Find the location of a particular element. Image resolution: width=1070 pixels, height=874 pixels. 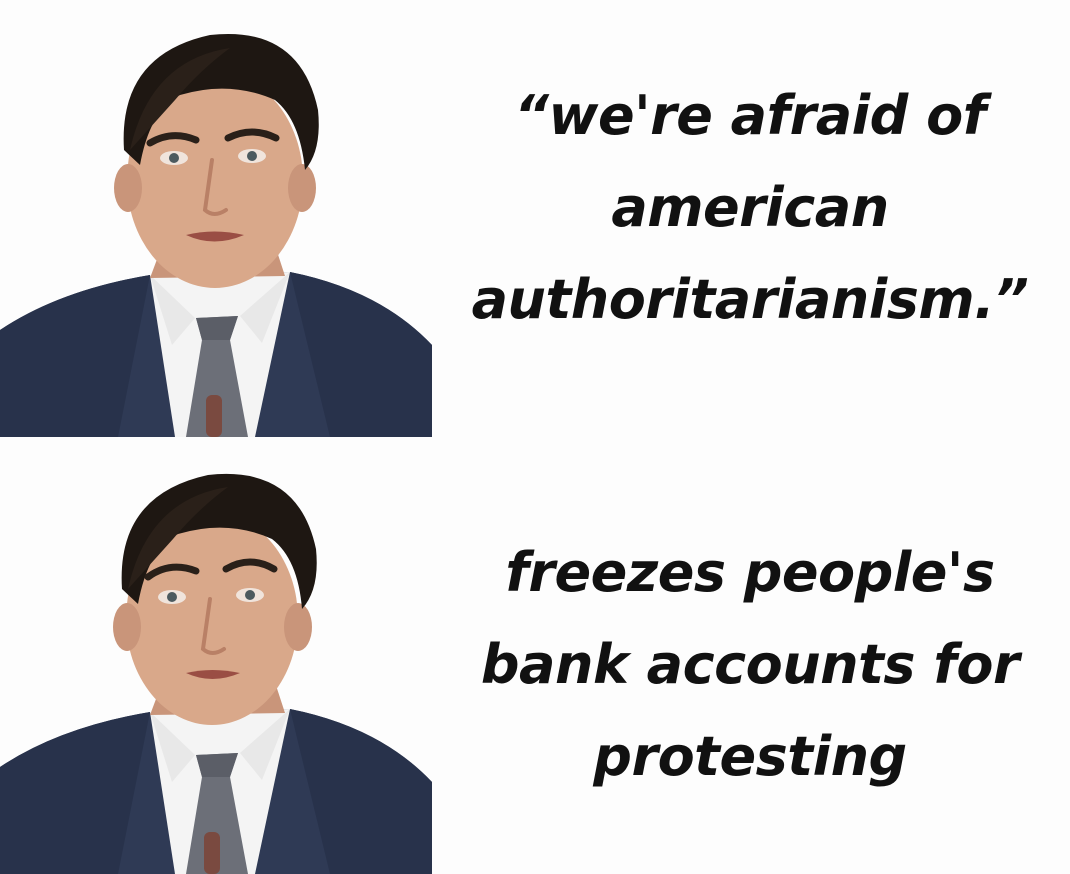

bottom-caption-line: bank accounts for is located at coordinates (750, 664).